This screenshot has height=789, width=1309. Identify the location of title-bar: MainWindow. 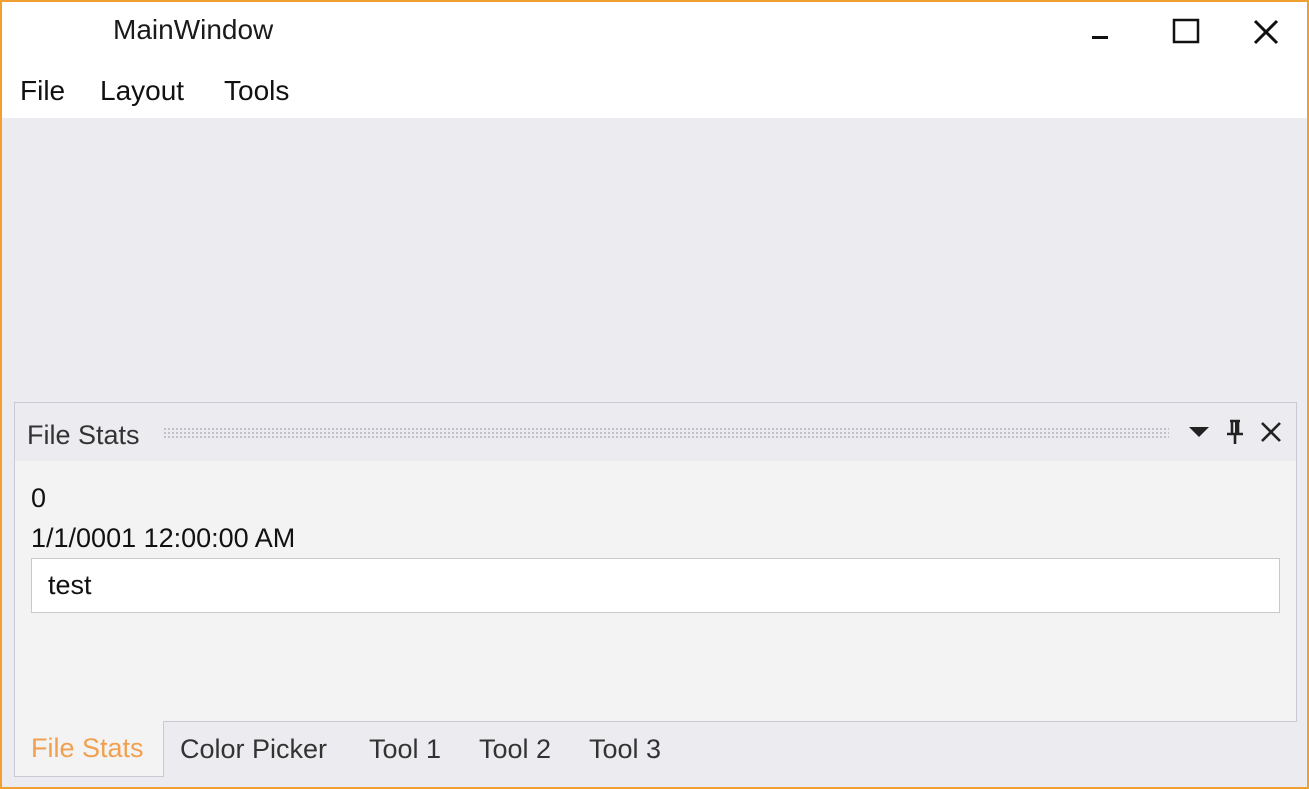
(654, 32).